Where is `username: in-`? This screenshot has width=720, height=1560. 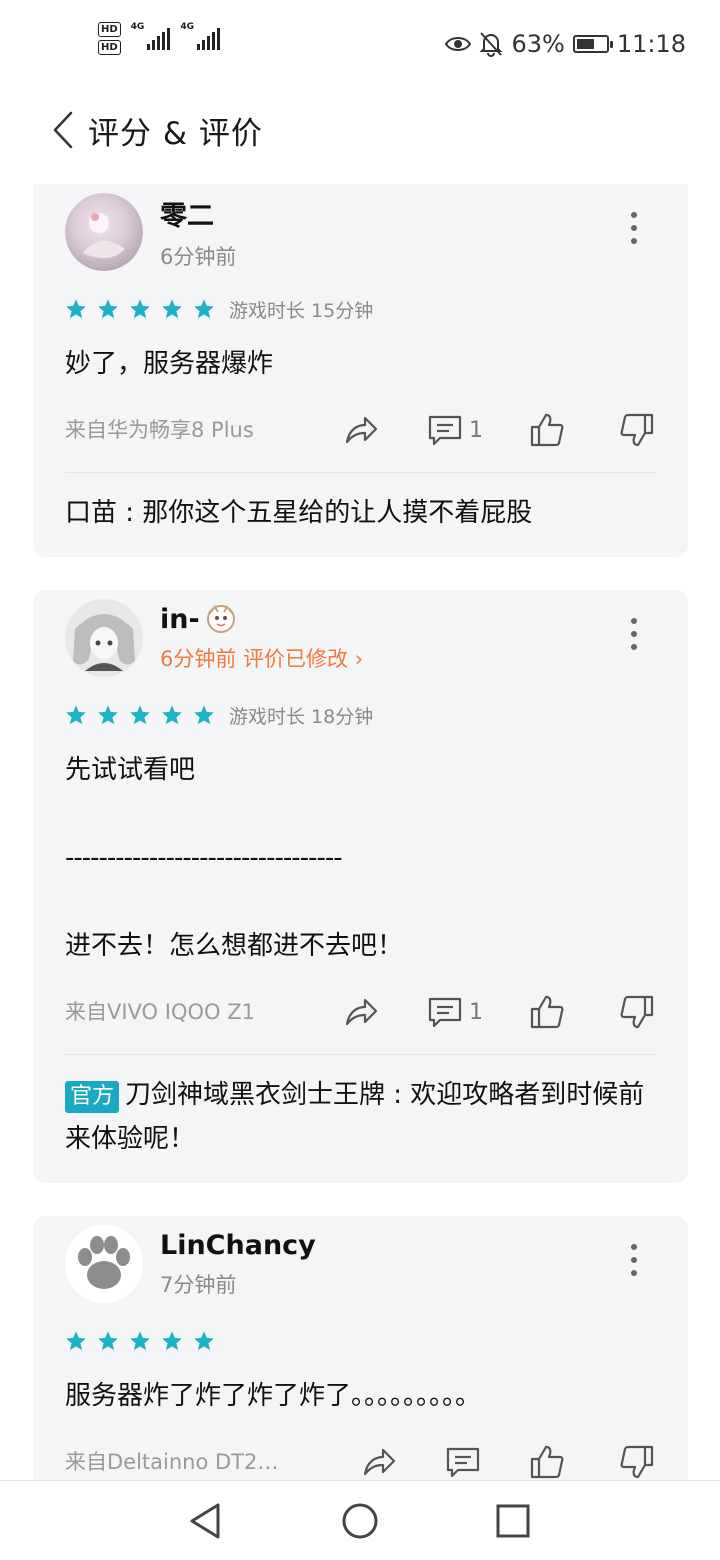
username: in- is located at coordinates (261, 619).